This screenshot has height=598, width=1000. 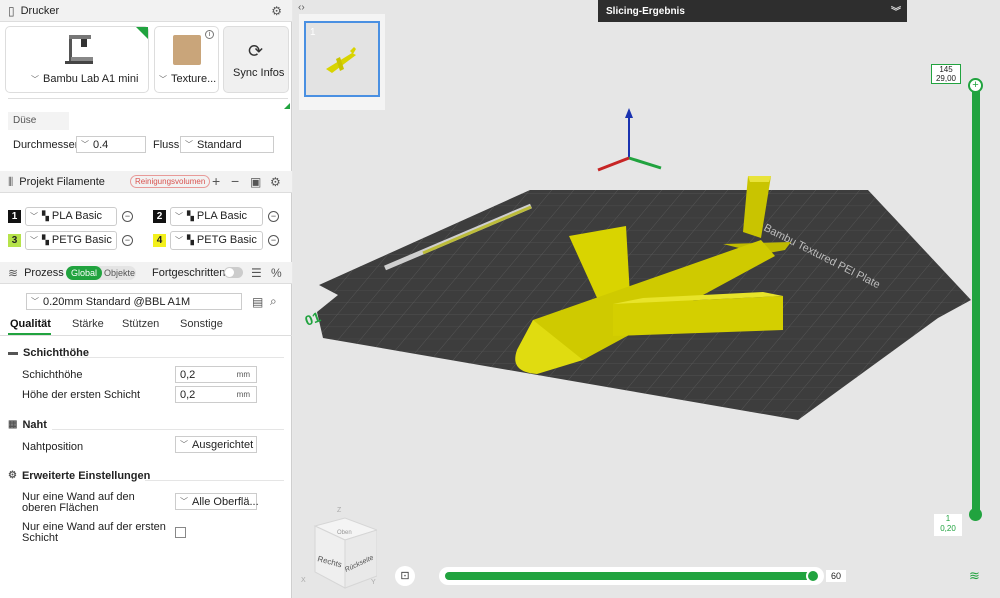 What do you see at coordinates (813, 576) in the screenshot?
I see `horizontal-slider-handle` at bounding box center [813, 576].